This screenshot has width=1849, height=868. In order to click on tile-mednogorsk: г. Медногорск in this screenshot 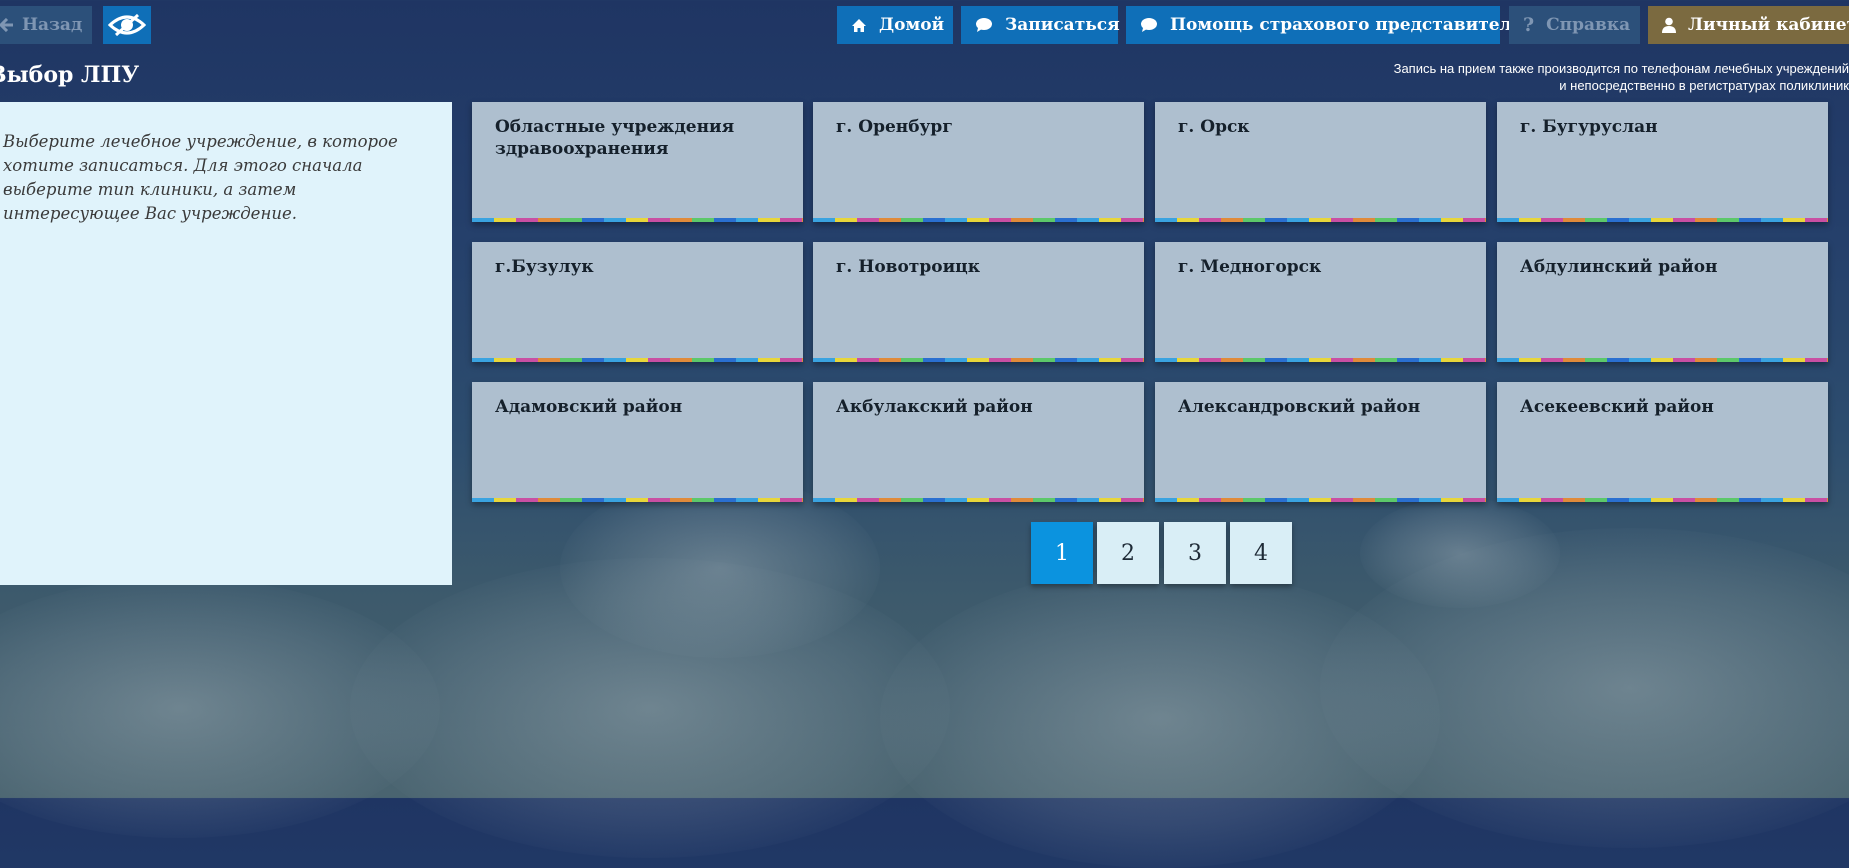, I will do `click(1320, 302)`.